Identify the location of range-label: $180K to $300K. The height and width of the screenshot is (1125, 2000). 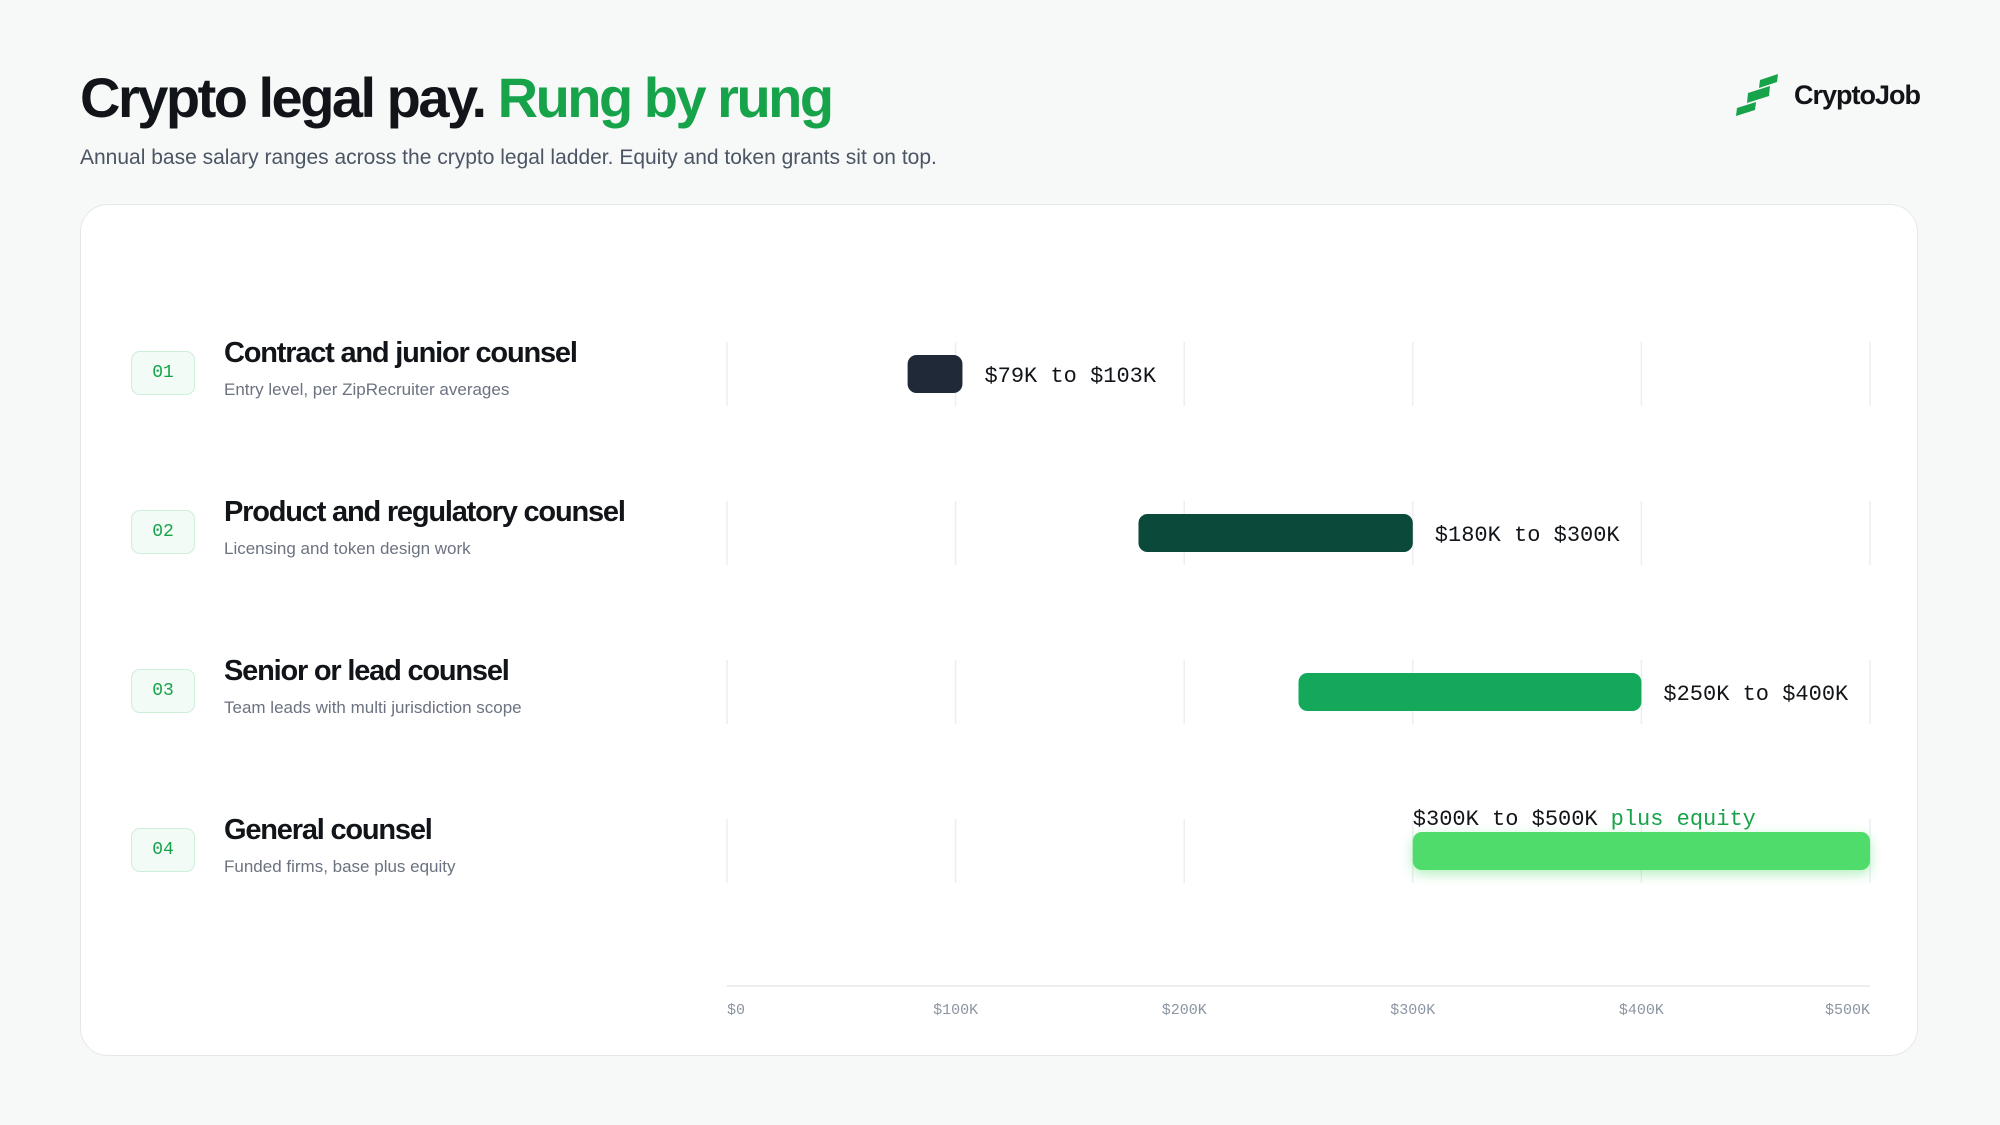
(1528, 535).